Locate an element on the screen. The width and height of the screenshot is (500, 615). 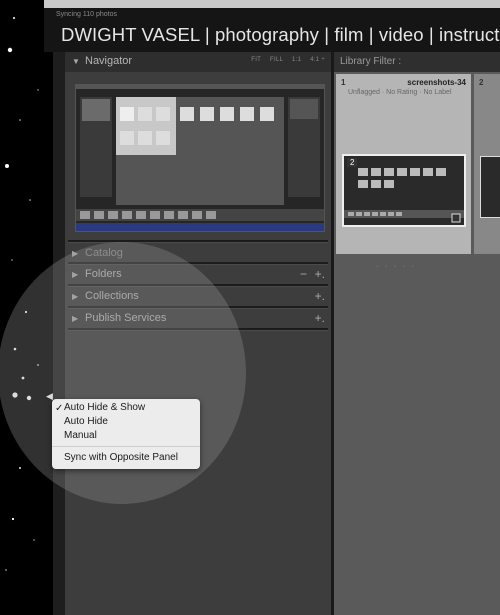
zoom-mode-4-1: 4:1 ÷ is located at coordinates (317, 60).